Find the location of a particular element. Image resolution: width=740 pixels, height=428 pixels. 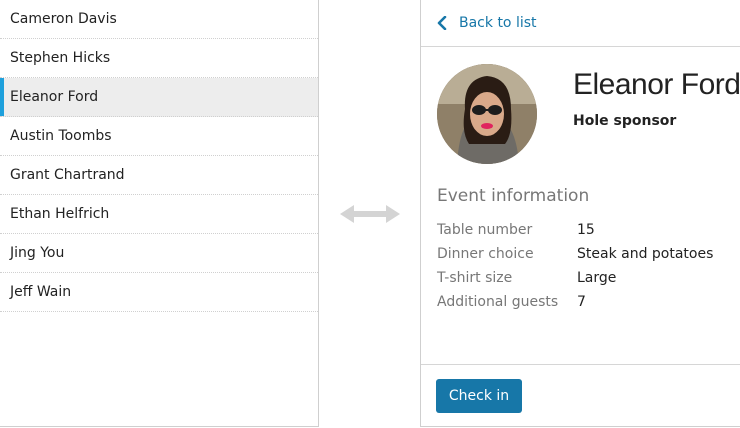

list-item: Jeff Wain is located at coordinates (159, 292).